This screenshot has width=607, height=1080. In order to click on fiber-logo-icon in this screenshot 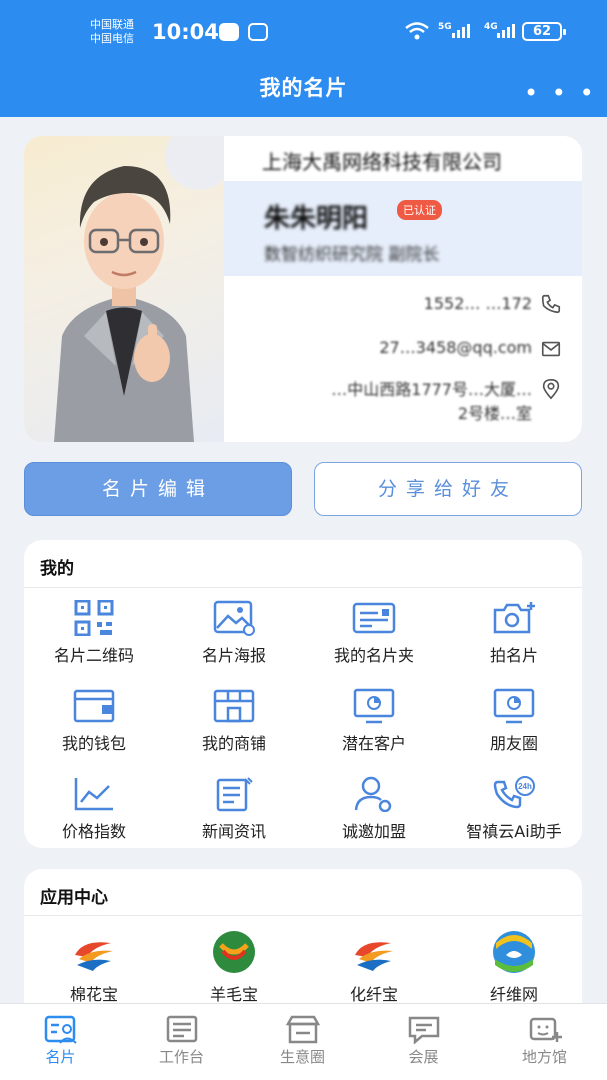, I will do `click(374, 956)`.